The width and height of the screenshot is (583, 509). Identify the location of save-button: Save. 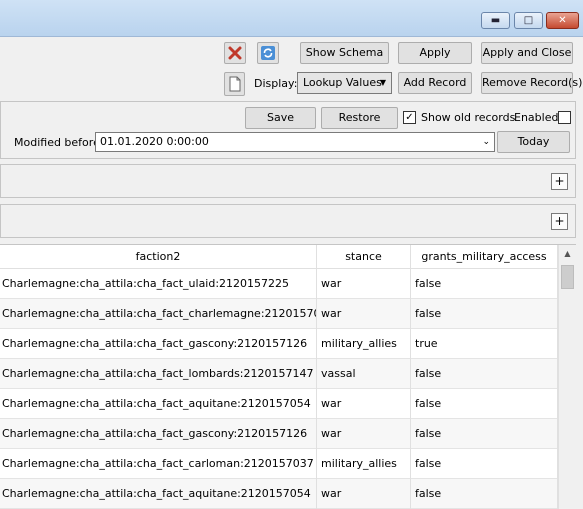
(280, 118).